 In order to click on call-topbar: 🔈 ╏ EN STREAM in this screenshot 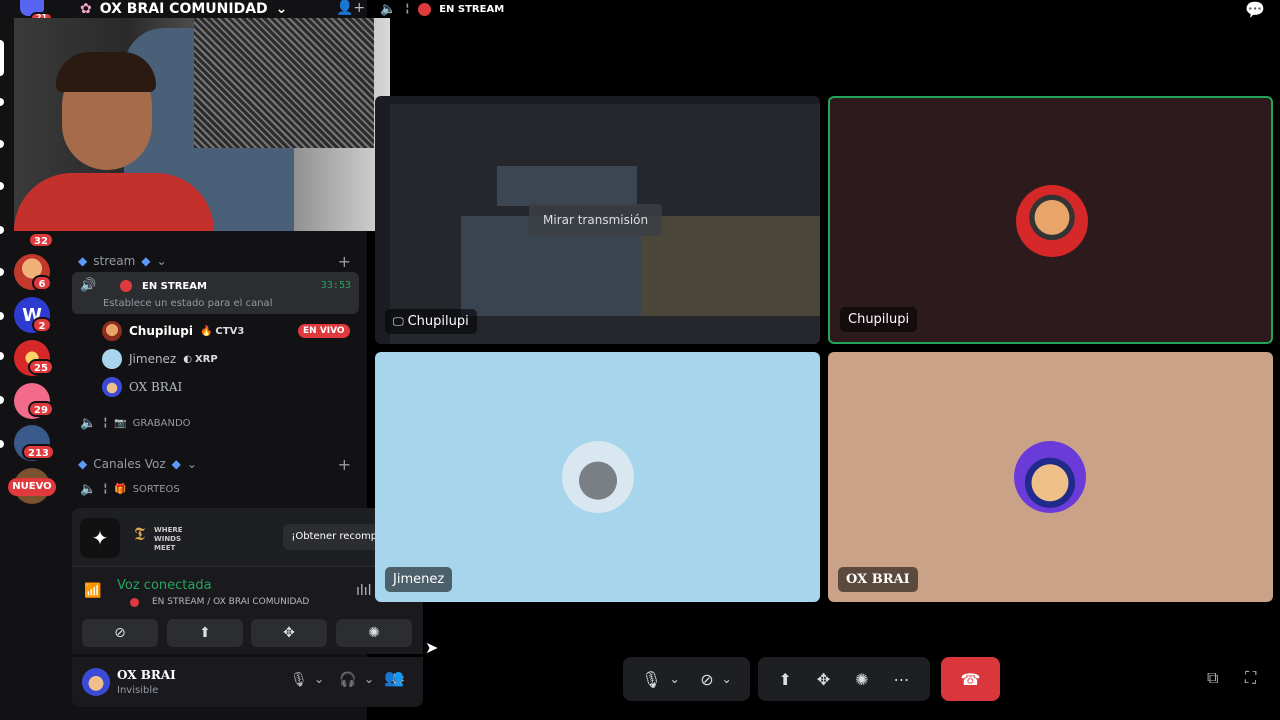, I will do `click(830, 9)`.